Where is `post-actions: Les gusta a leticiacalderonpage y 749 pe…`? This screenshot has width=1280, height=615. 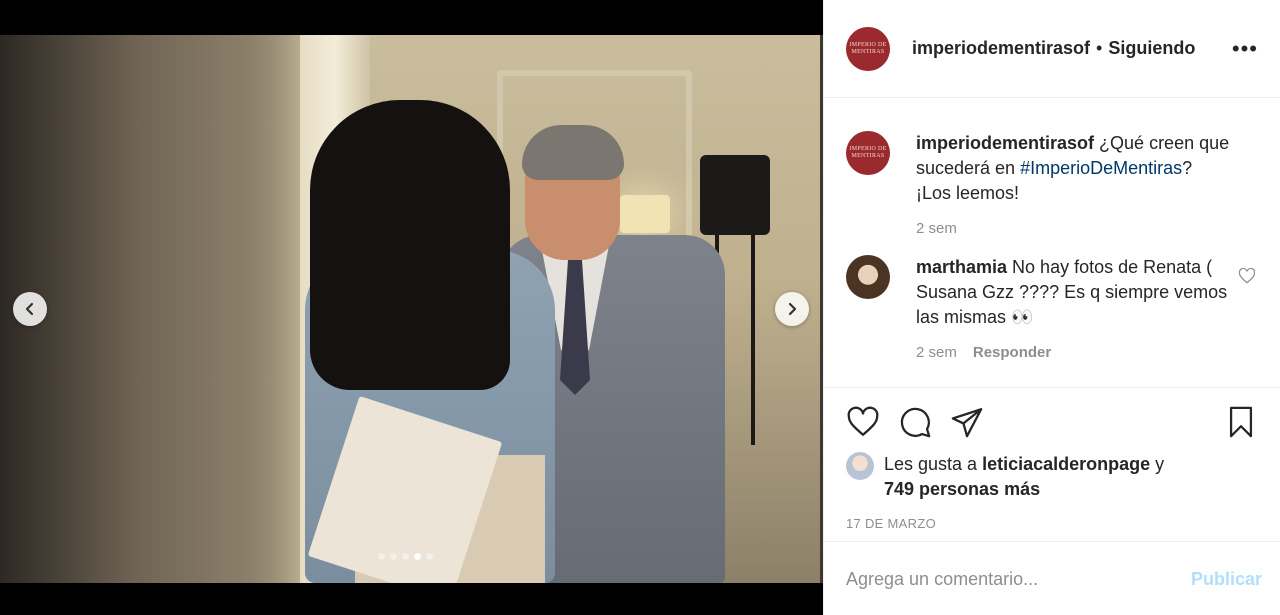
post-actions: Les gusta a leticiacalderonpage y 749 pe… is located at coordinates (1052, 464).